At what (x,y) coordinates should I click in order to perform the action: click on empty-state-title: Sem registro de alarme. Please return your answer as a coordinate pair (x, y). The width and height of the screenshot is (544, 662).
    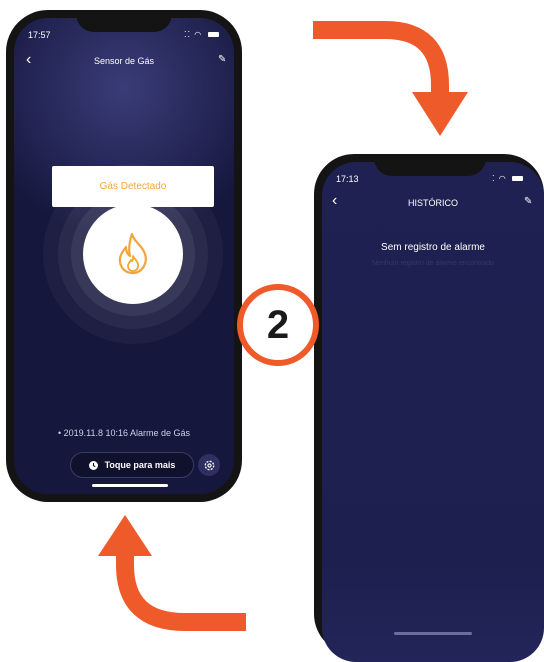
    Looking at the image, I should click on (433, 247).